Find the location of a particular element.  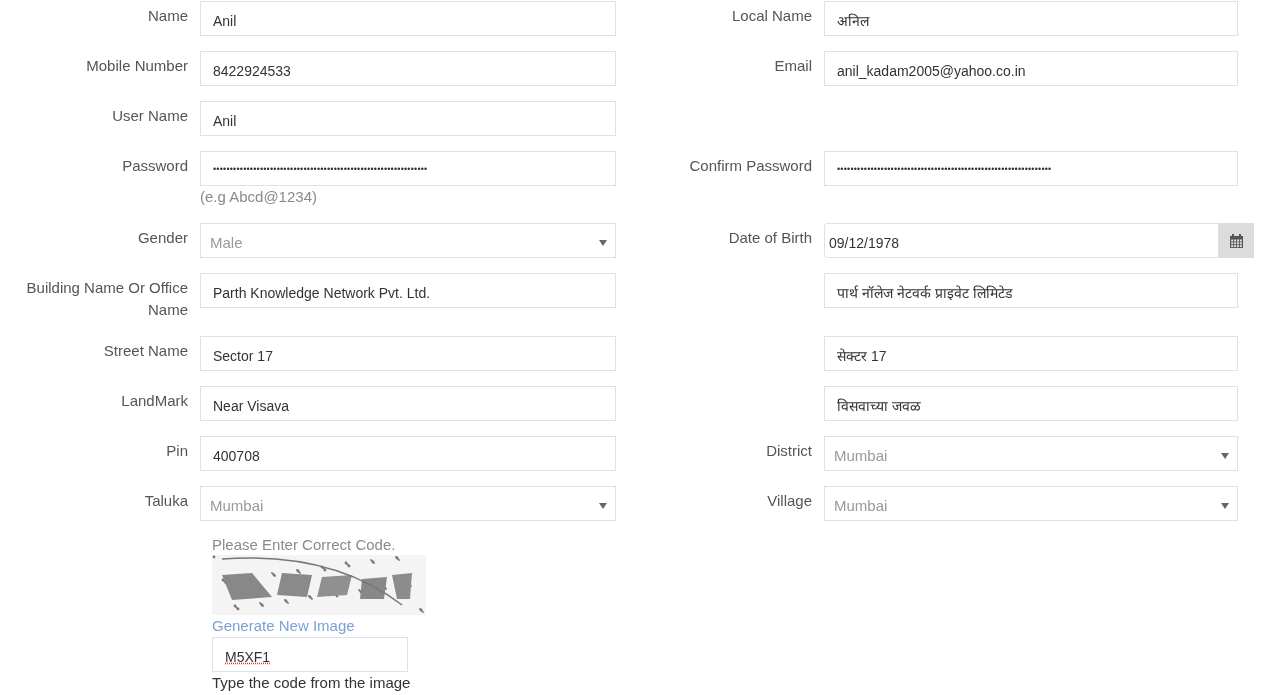

hint-text: (e.g Abcd@1234) is located at coordinates (259, 197).